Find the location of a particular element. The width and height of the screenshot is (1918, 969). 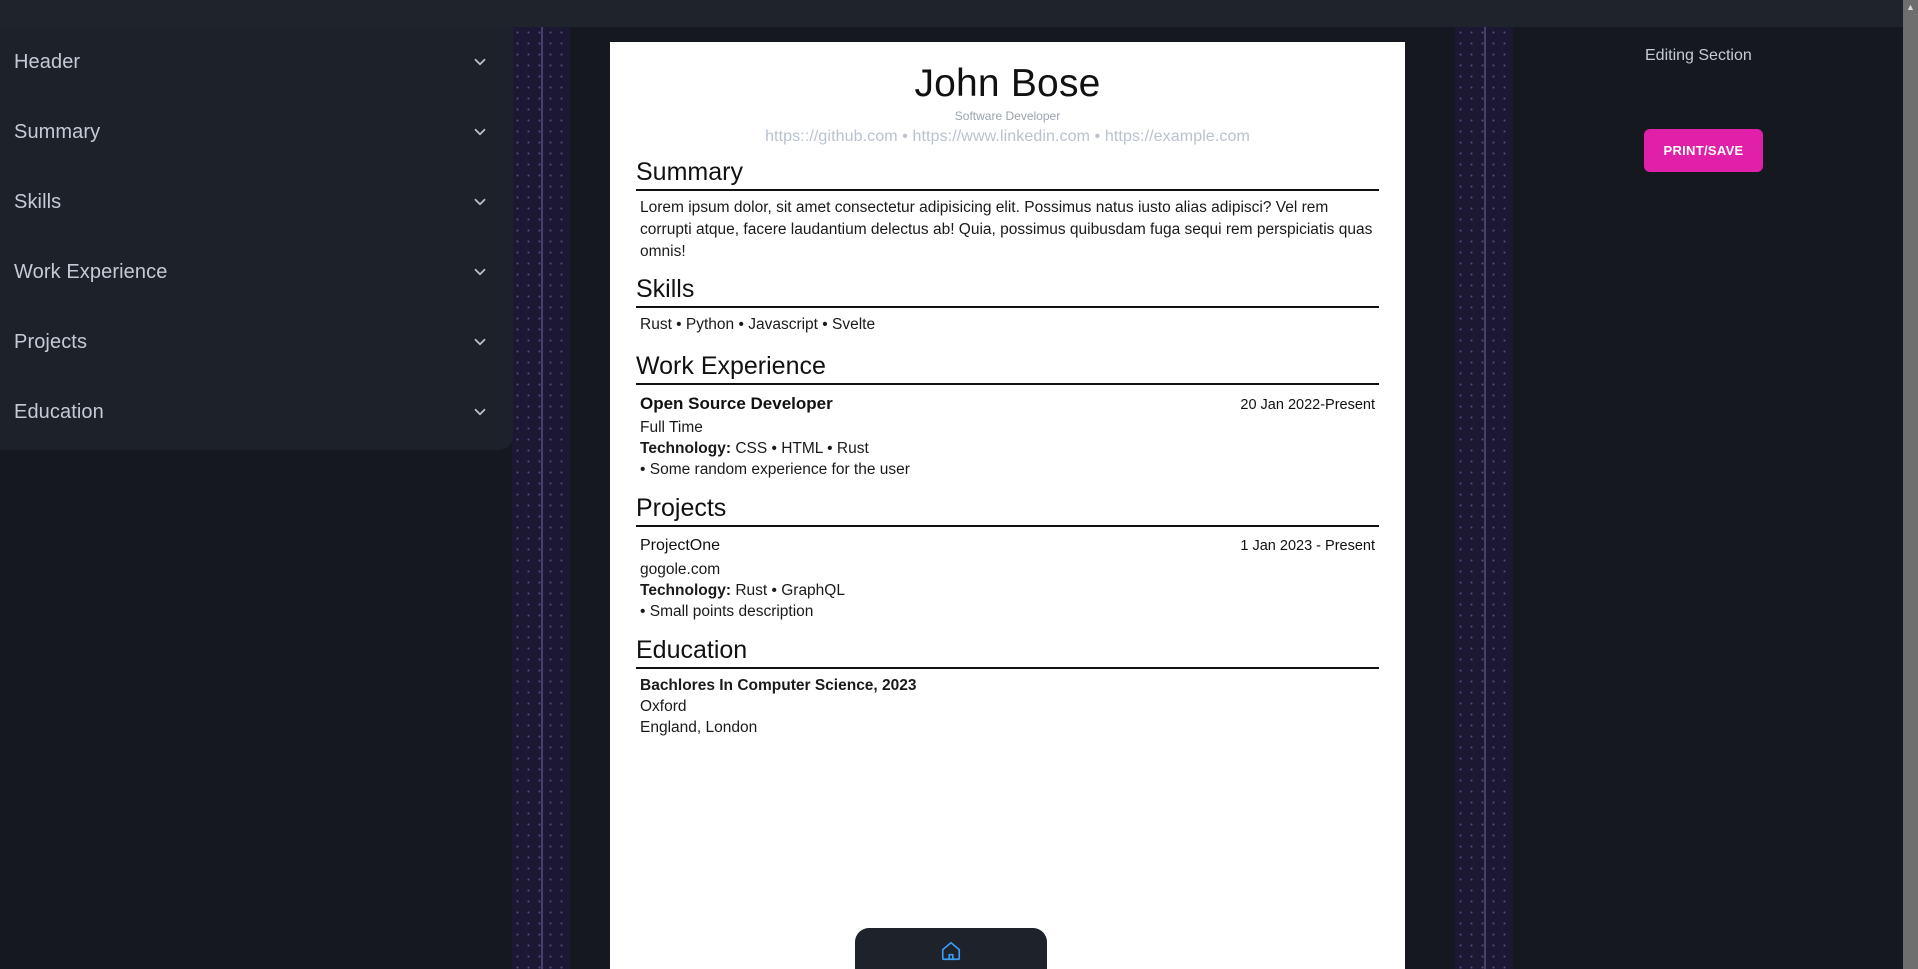

work-entry-technology-label: Technology: is located at coordinates (685, 448).